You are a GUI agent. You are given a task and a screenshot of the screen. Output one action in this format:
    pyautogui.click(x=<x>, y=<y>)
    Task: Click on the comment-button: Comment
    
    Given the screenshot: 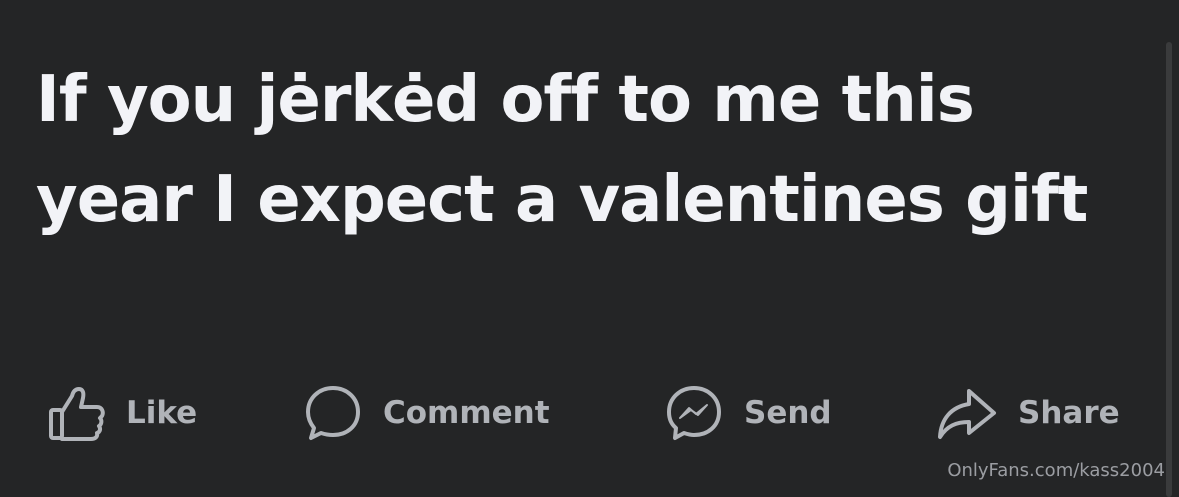 What is the action you would take?
    pyautogui.click(x=426, y=413)
    